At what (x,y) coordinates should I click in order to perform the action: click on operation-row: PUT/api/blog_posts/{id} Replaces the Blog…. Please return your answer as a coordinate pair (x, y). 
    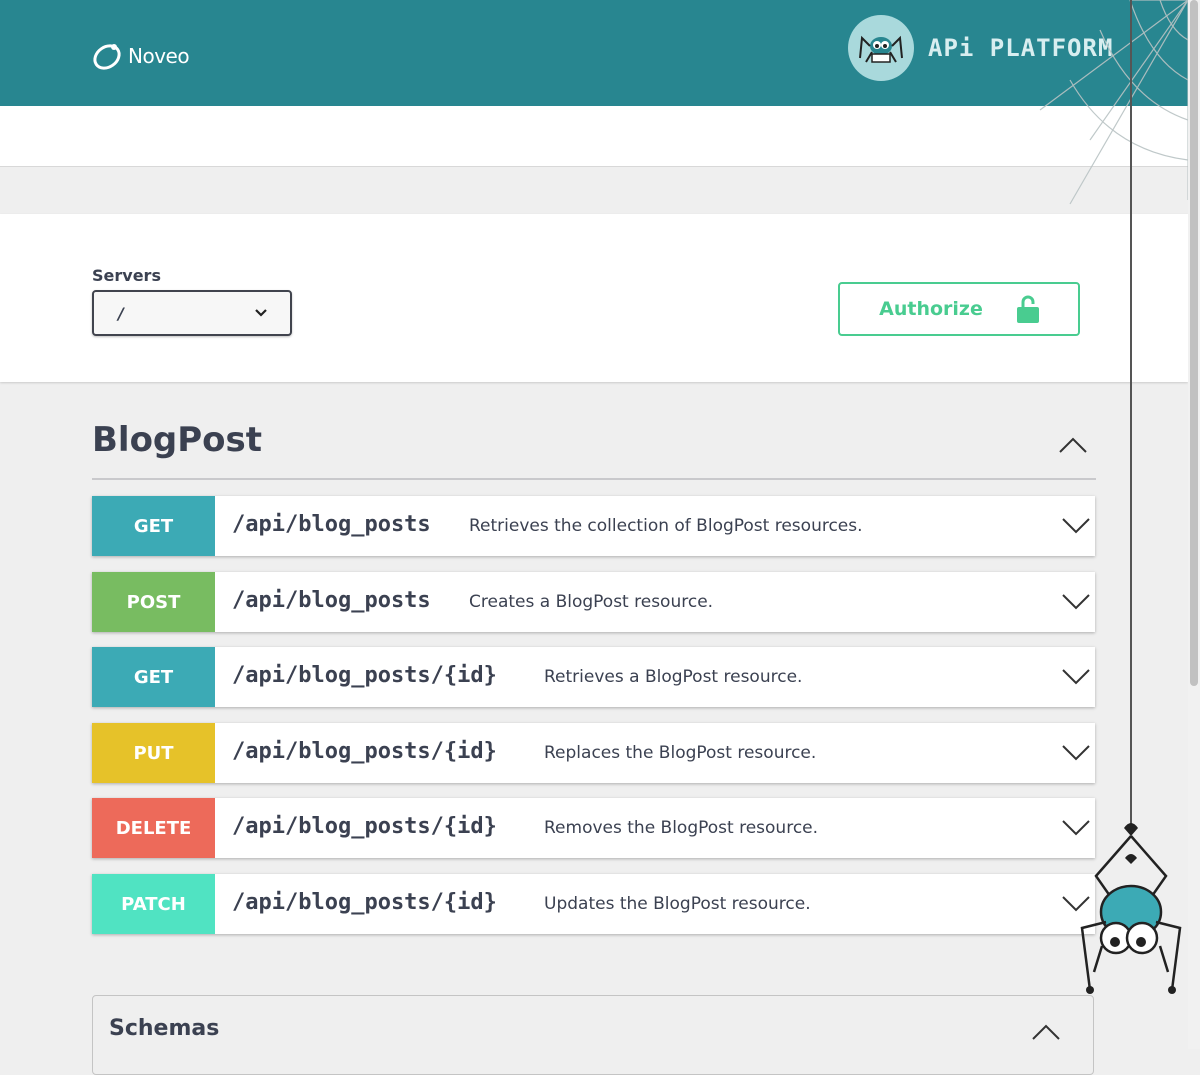
    Looking at the image, I should click on (593, 753).